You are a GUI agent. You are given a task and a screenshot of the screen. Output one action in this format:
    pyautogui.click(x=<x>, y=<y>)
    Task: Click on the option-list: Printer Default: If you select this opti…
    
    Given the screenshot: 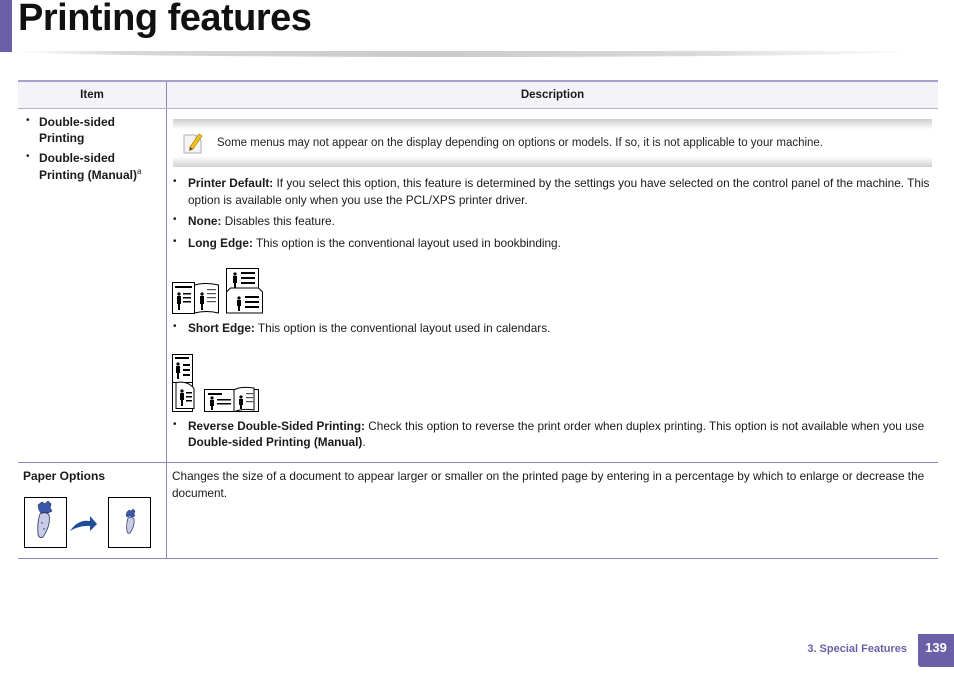 What is the action you would take?
    pyautogui.click(x=552, y=213)
    